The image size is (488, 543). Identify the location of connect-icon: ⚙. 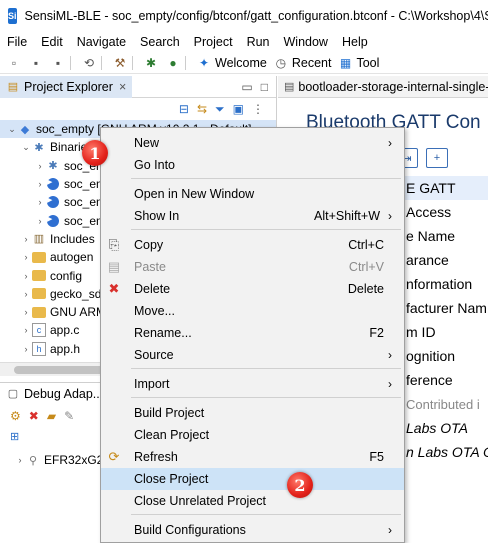
(15, 416).